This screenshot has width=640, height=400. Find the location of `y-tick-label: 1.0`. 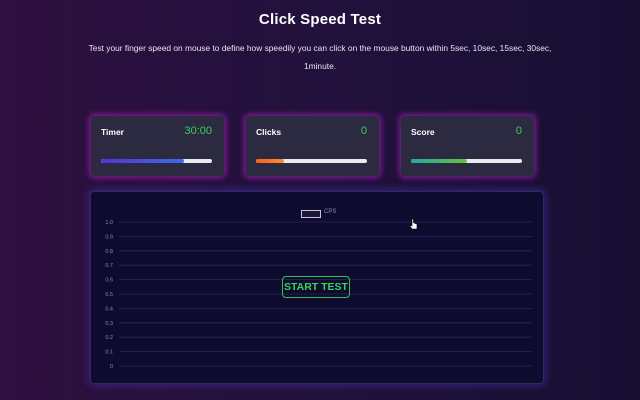

y-tick-label: 1.0 is located at coordinates (109, 223).